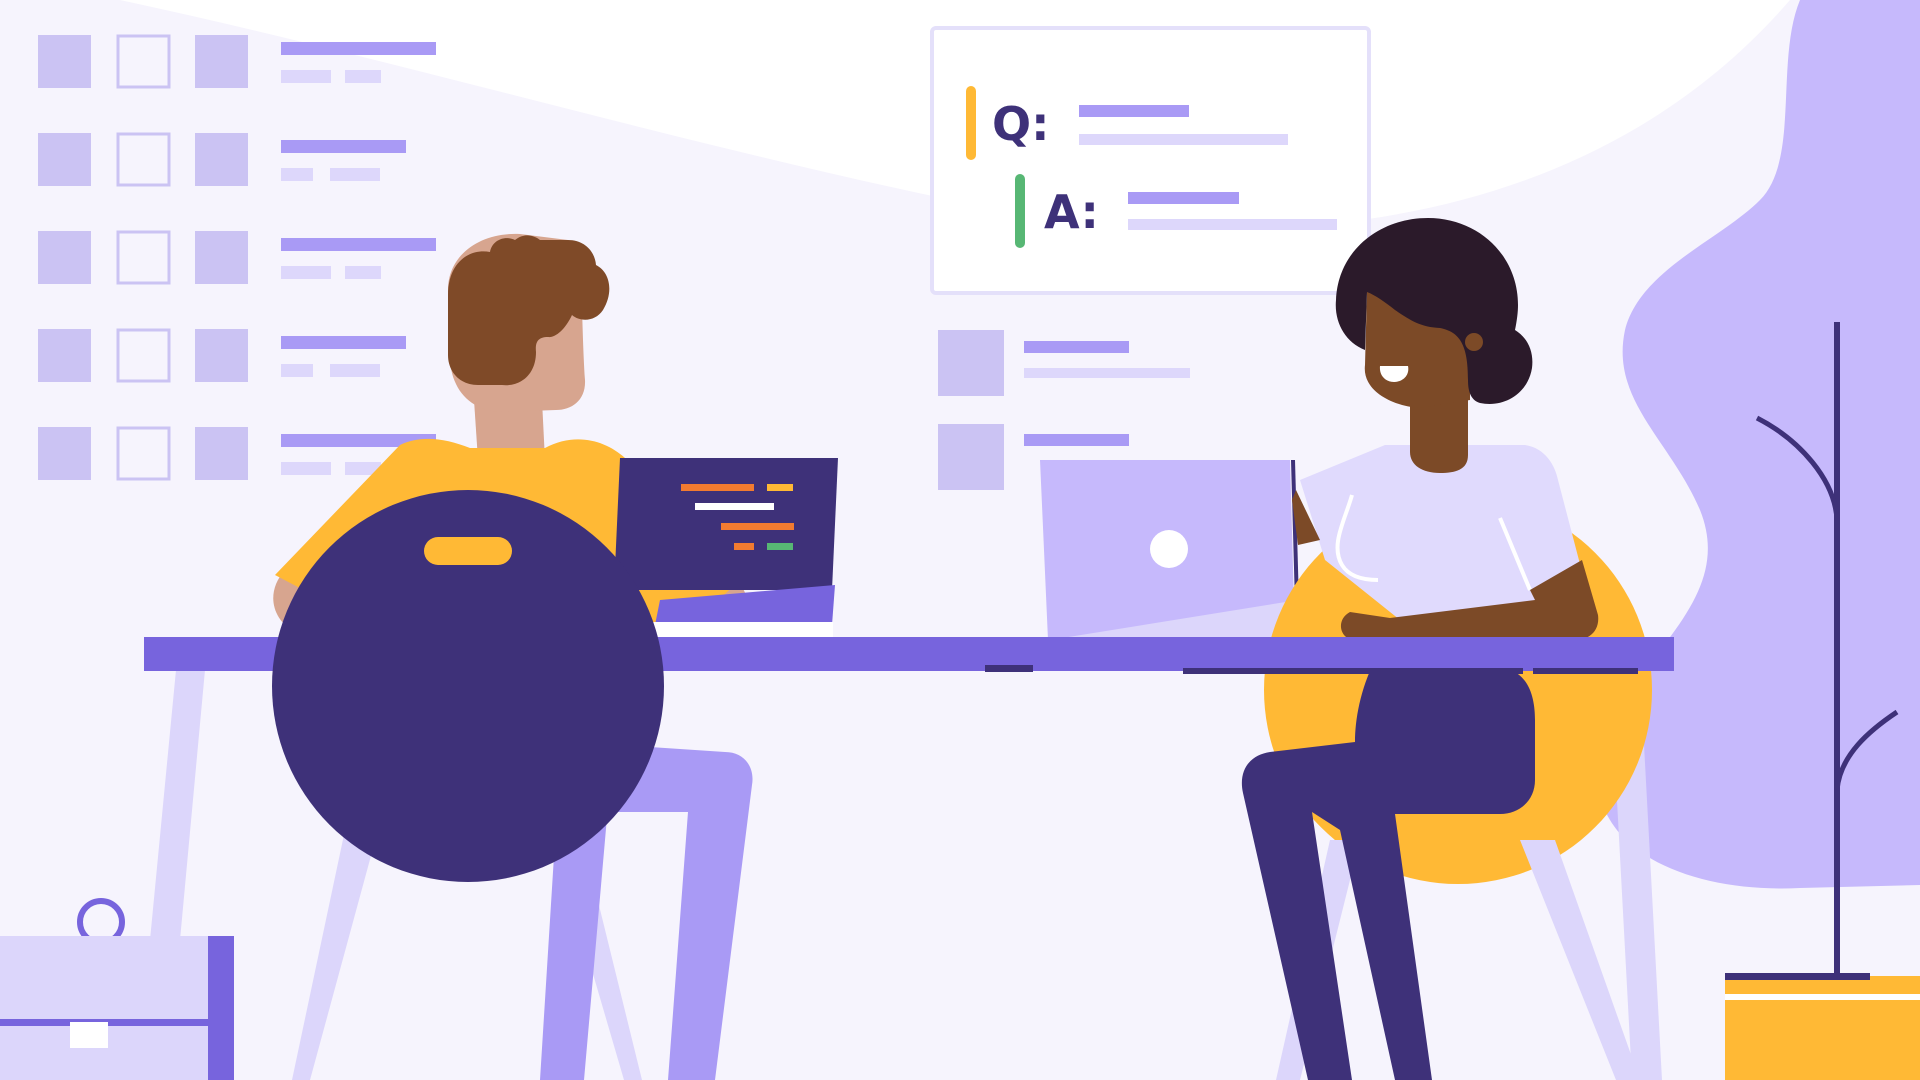 The image size is (1920, 1080). What do you see at coordinates (1020, 211) in the screenshot?
I see `answer-marker` at bounding box center [1020, 211].